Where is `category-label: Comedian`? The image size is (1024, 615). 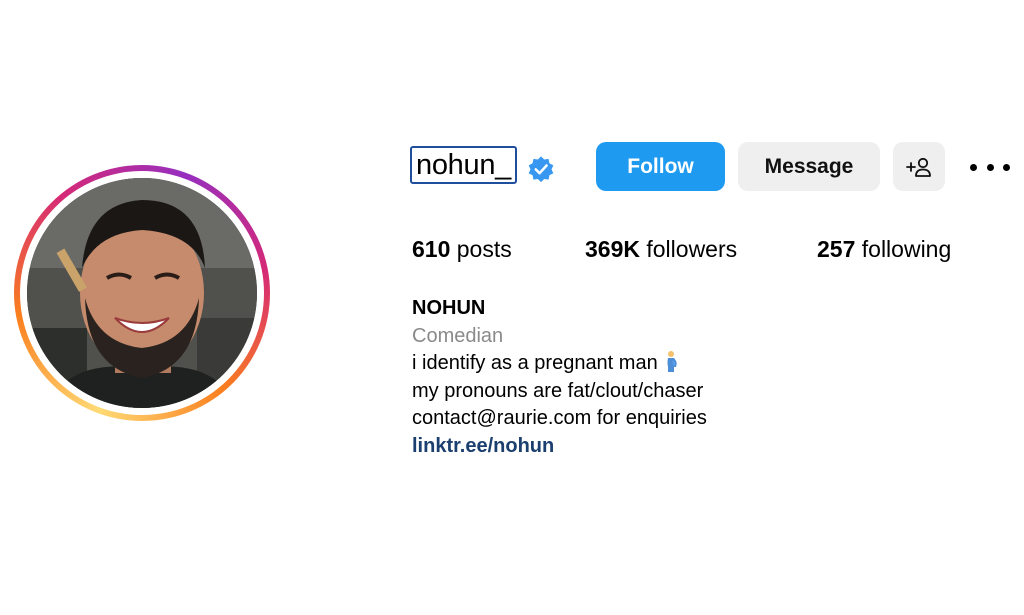
category-label: Comedian is located at coordinates (458, 335).